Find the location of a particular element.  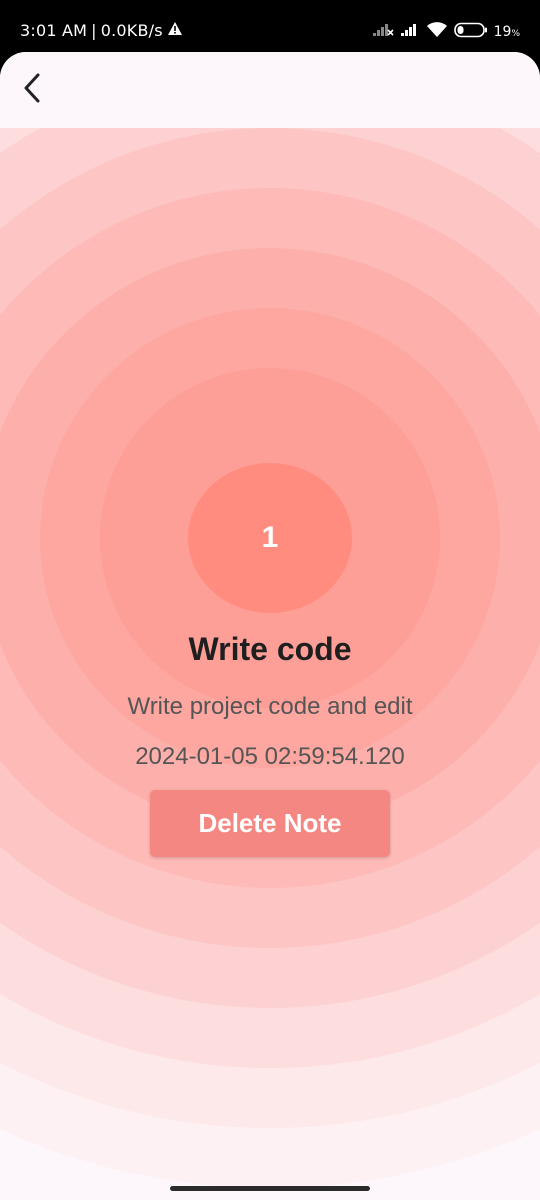

note-timestamp: 2024-01-05 02:59:54.120 is located at coordinates (270, 756).